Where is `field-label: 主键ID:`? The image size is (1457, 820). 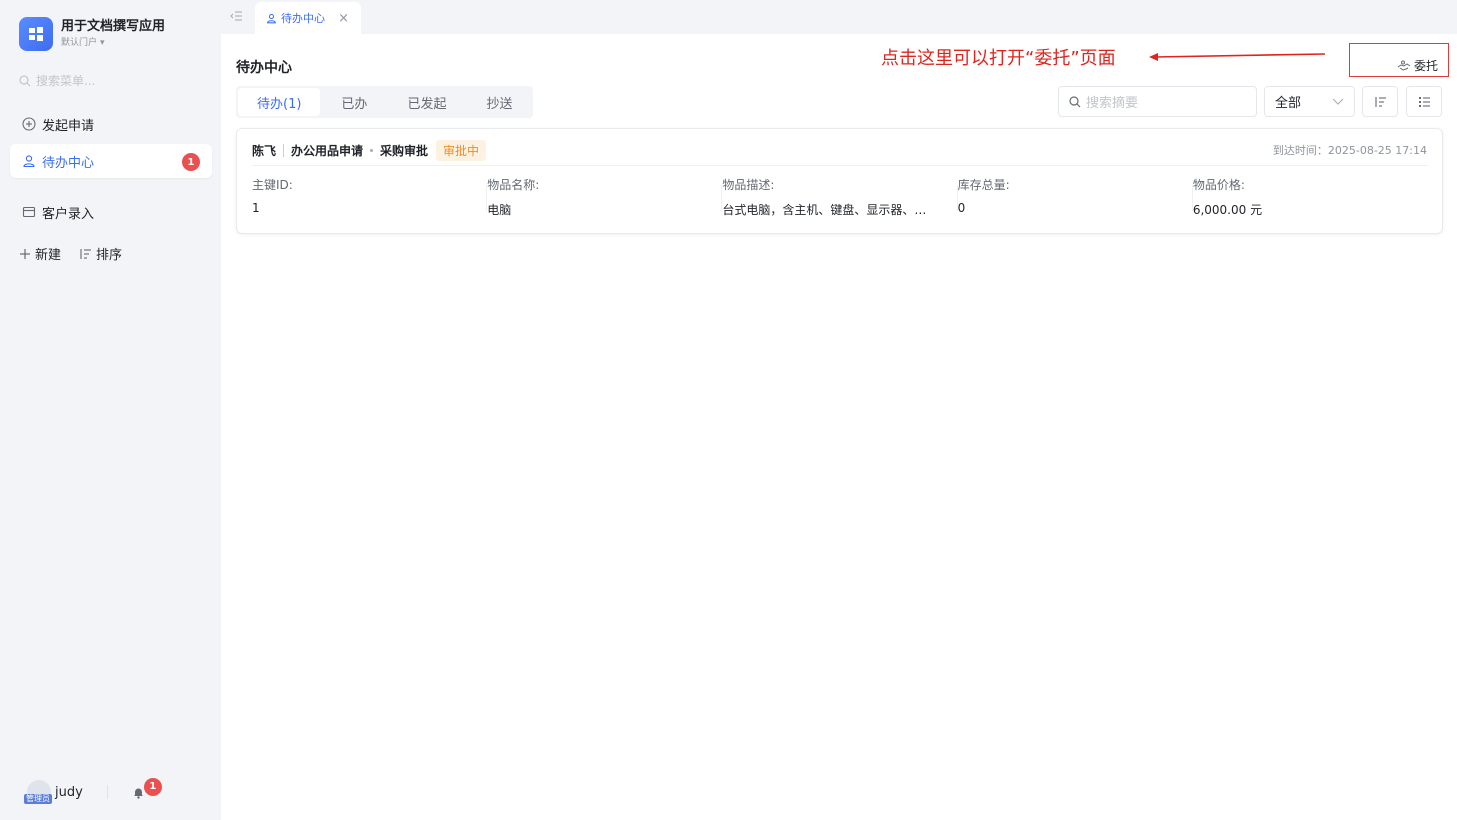
field-label: 主键ID: is located at coordinates (272, 185).